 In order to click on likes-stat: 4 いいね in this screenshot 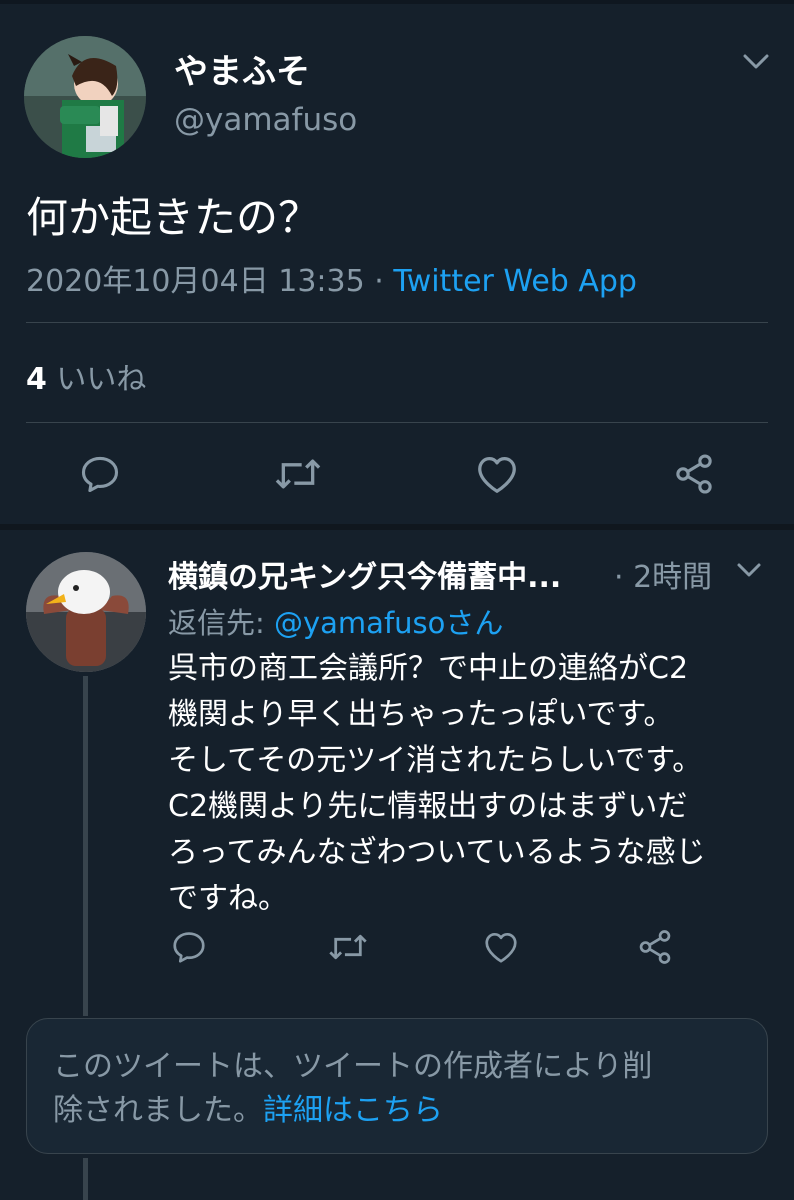, I will do `click(86, 376)`.